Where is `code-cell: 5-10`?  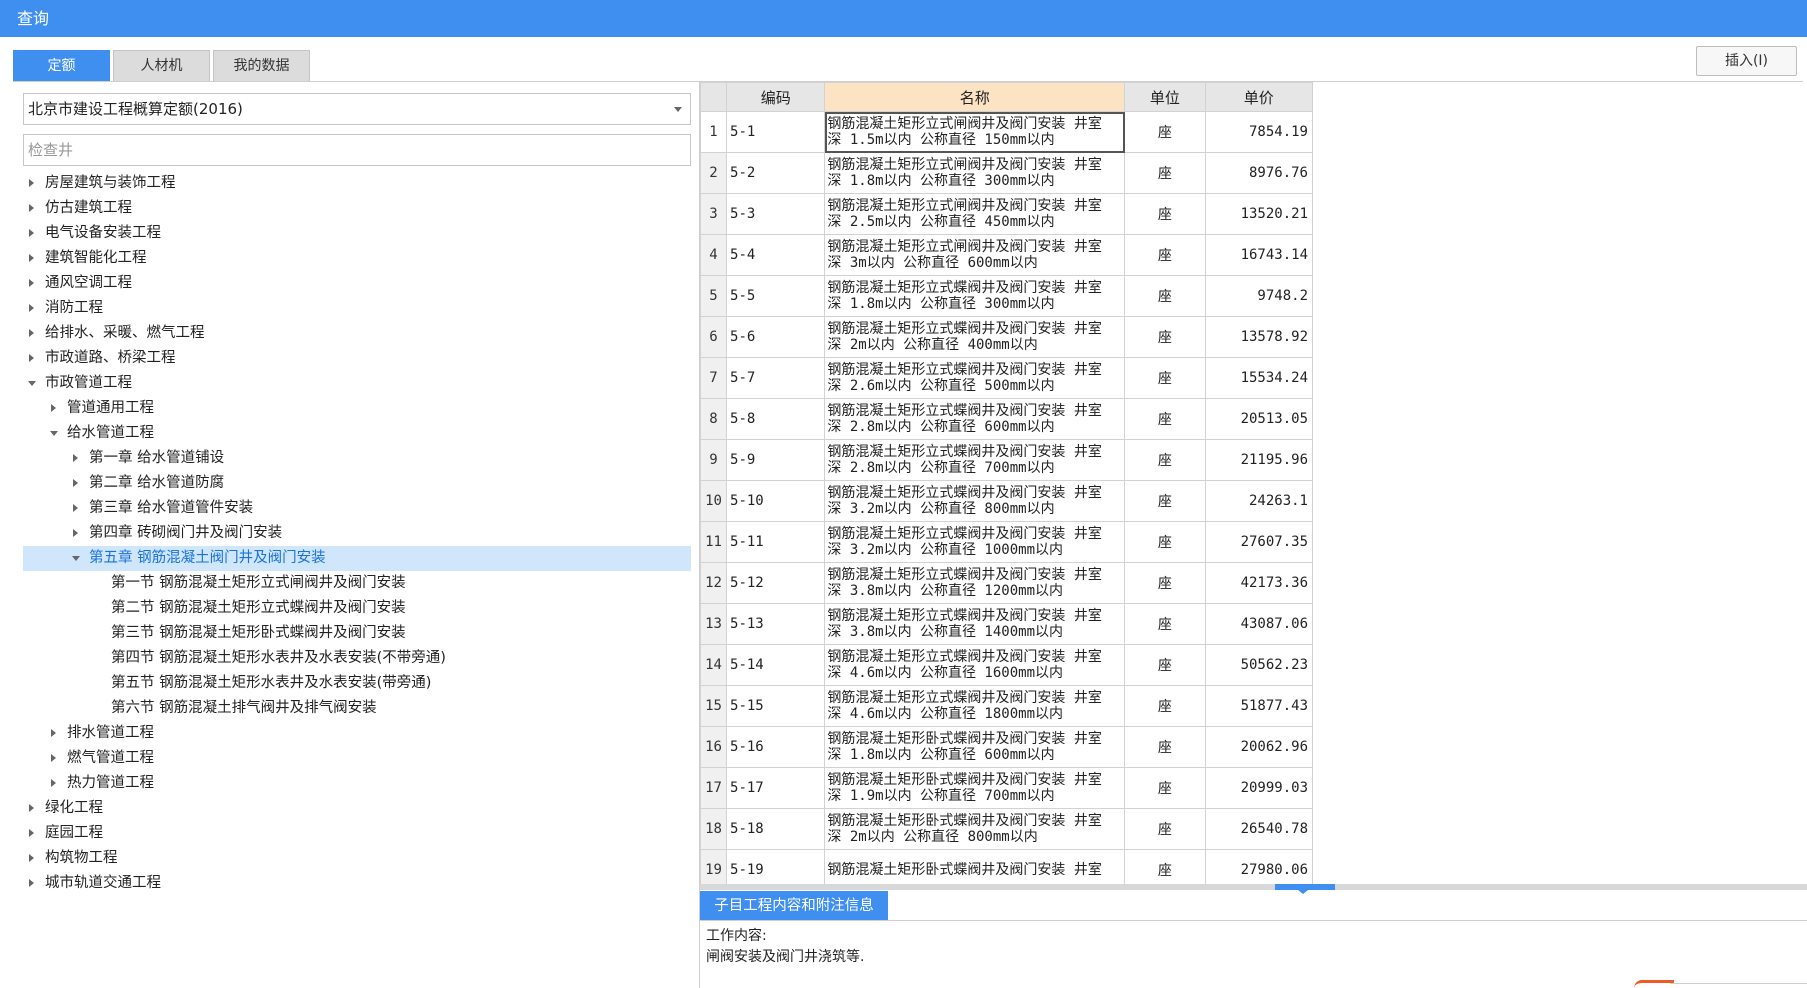
code-cell: 5-10 is located at coordinates (776, 501).